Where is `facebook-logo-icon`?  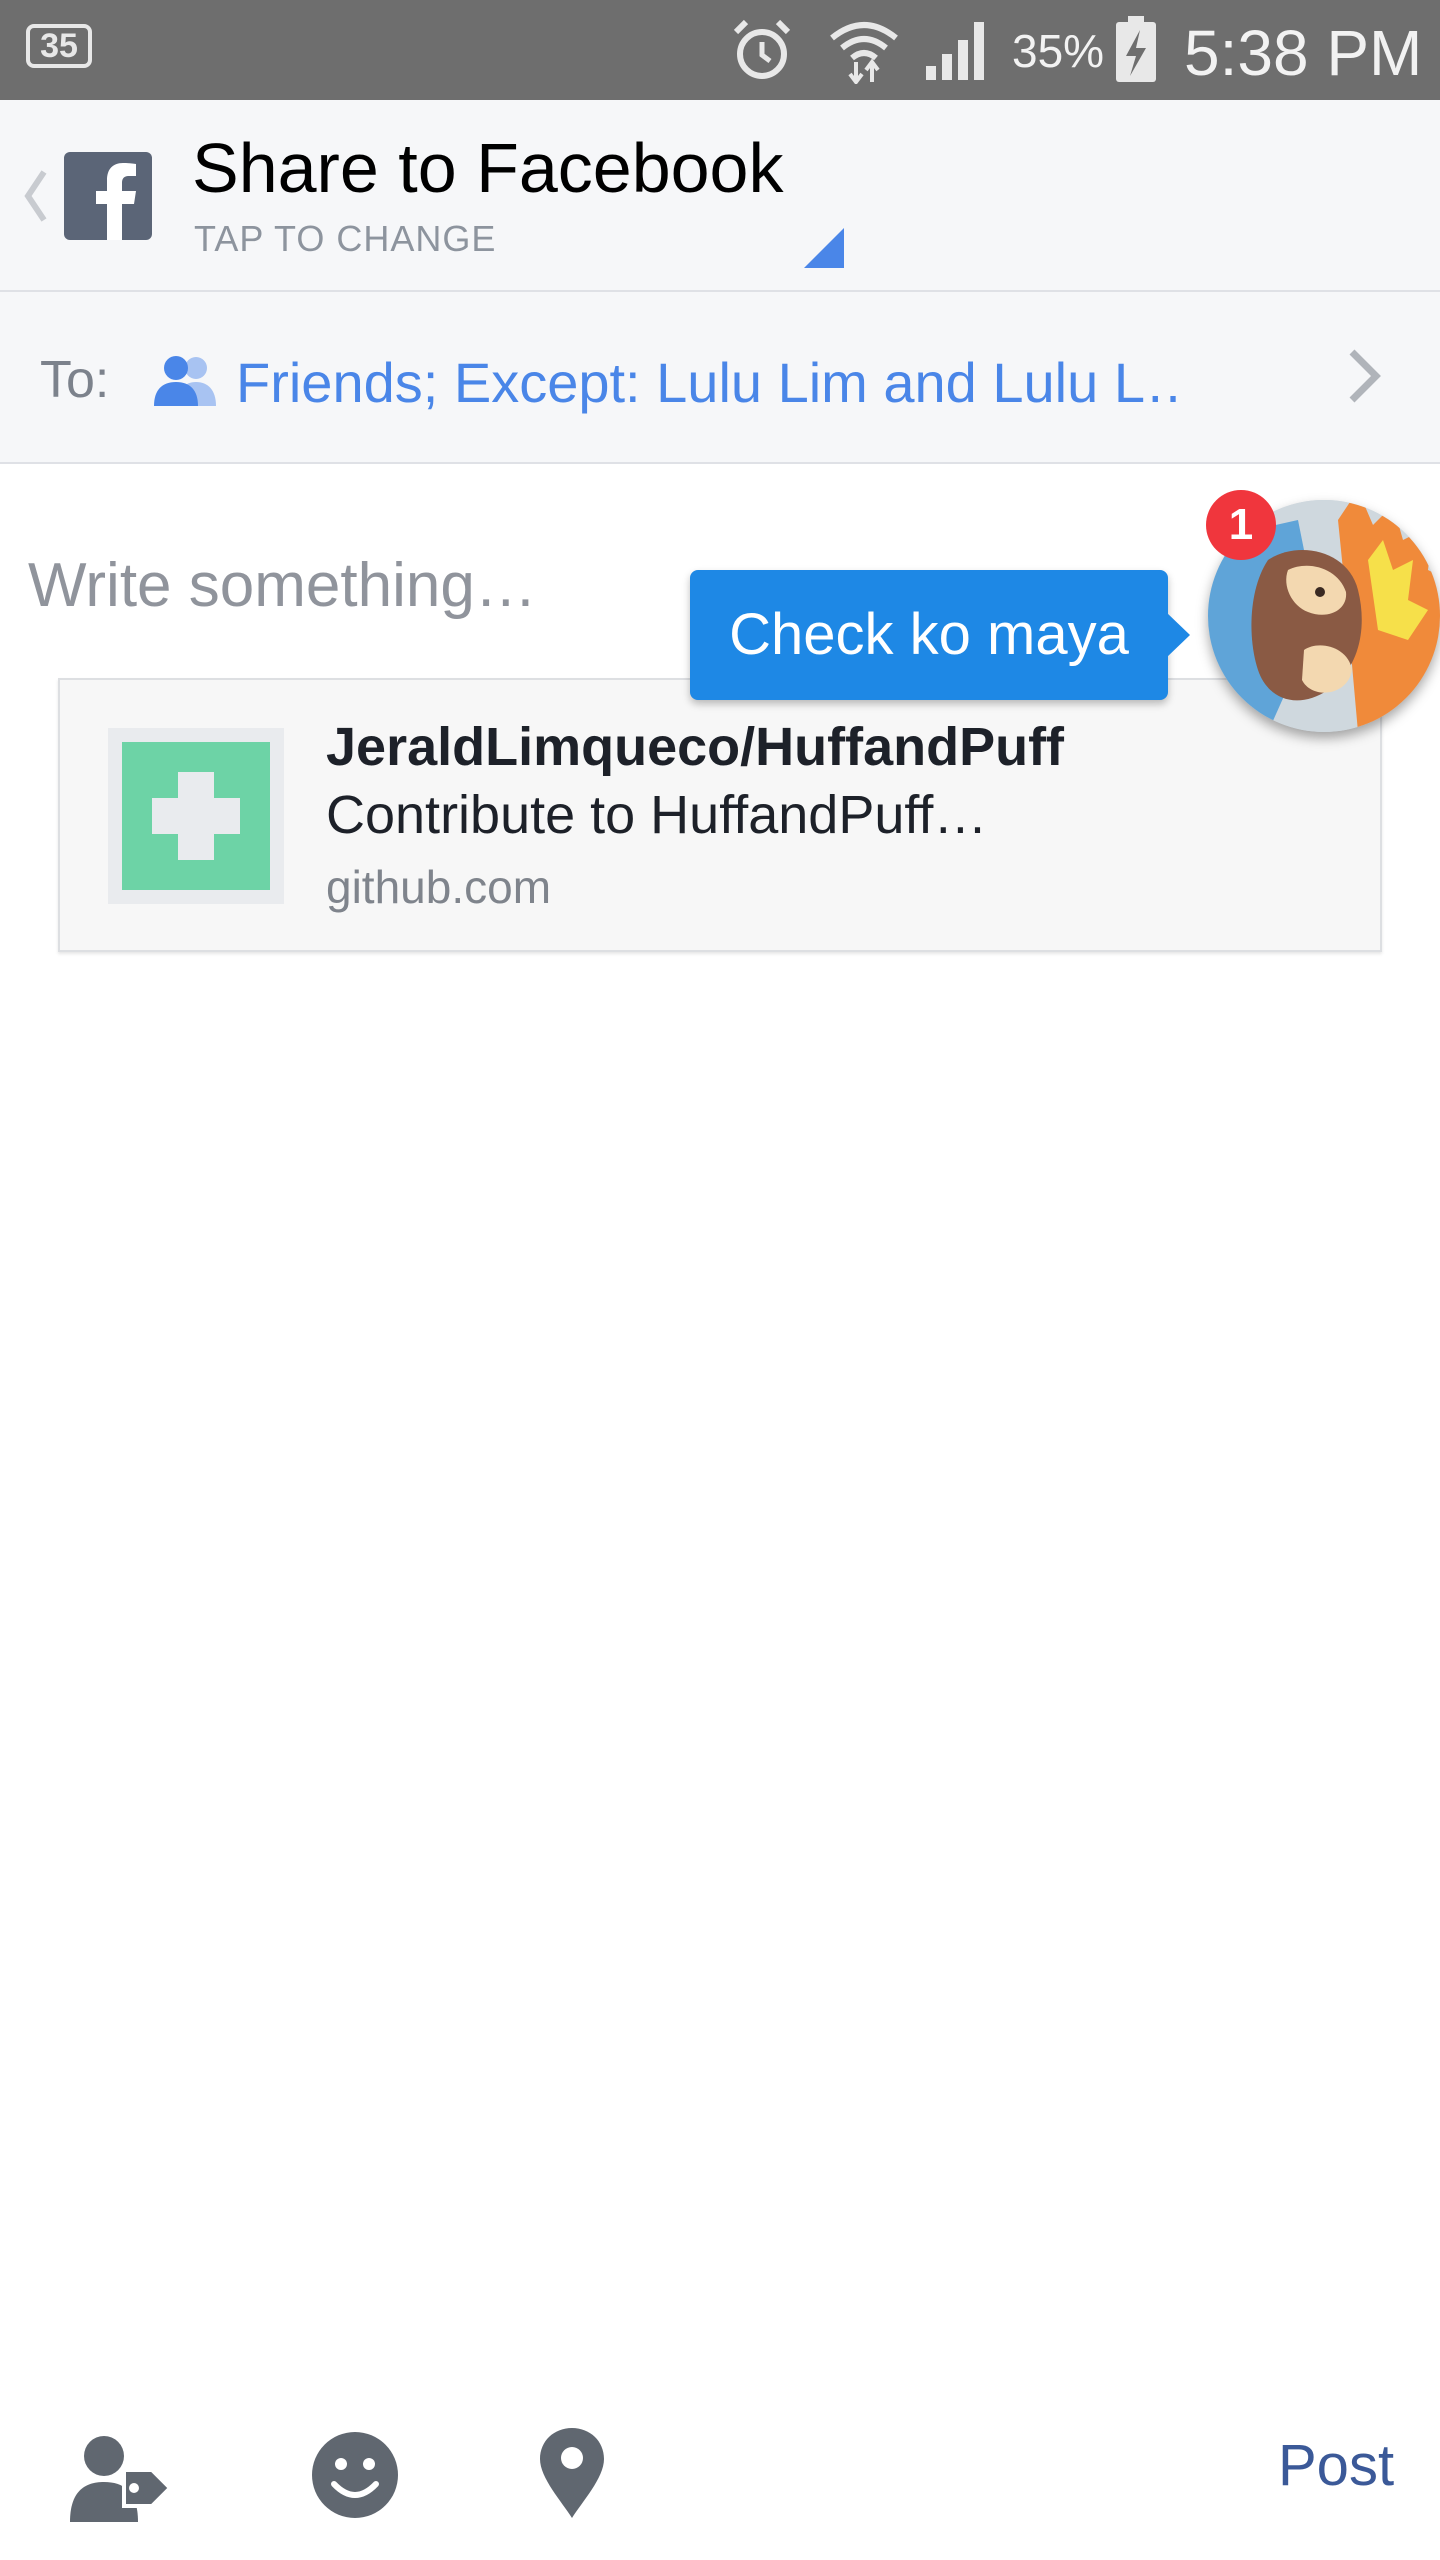
facebook-logo-icon is located at coordinates (108, 196).